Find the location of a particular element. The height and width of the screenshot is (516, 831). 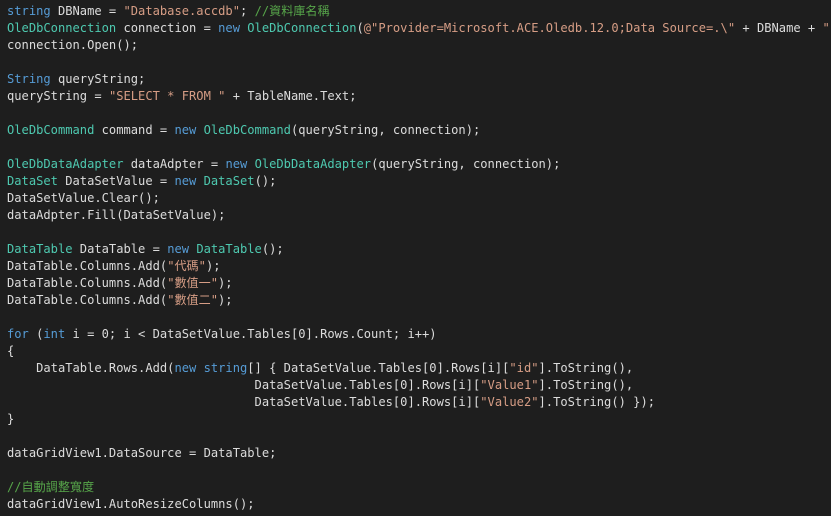

string-literal-token: "Value1" is located at coordinates (509, 385).